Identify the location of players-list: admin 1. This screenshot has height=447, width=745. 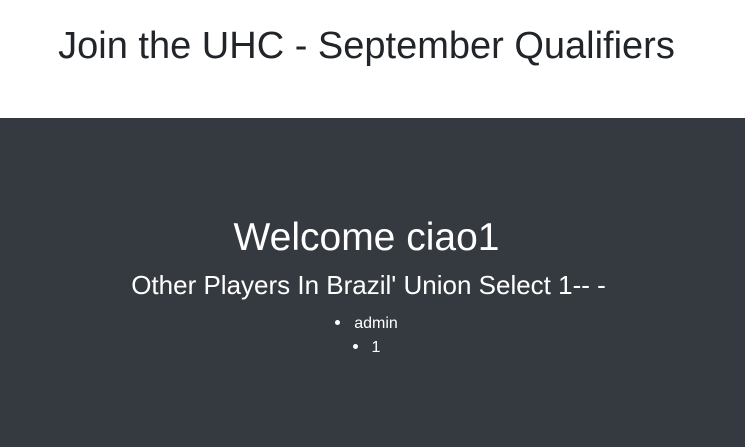
(366, 336).